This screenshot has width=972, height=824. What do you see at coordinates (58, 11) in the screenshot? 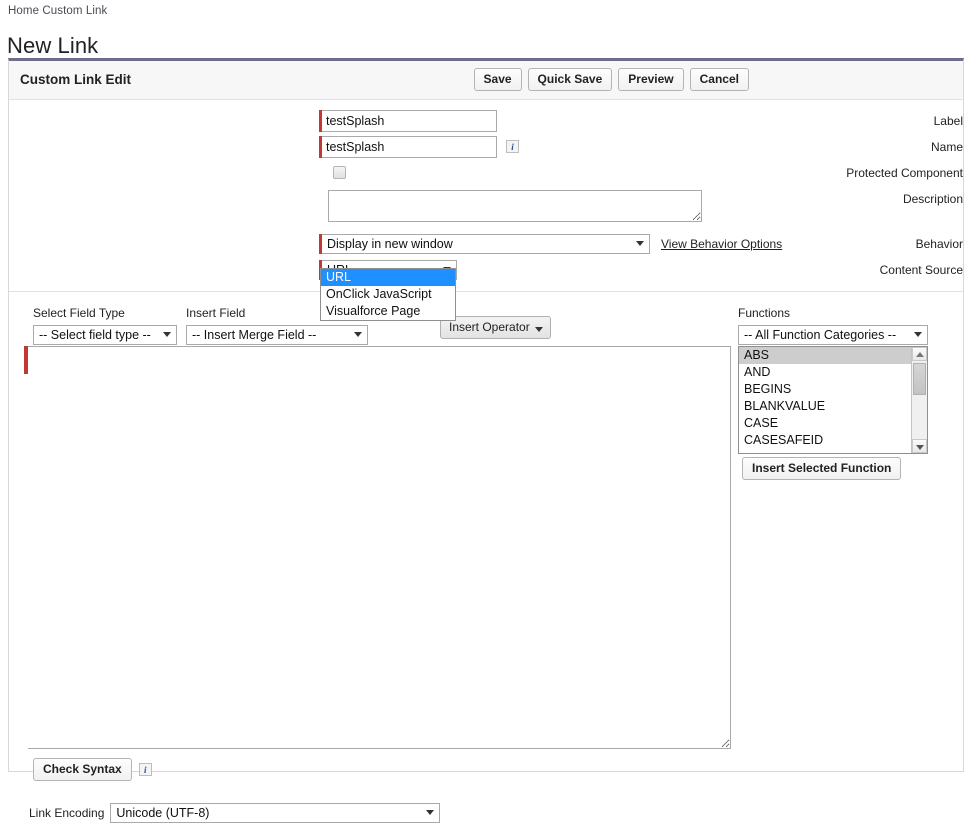
I see `breadcrumb: Home Custom Link` at bounding box center [58, 11].